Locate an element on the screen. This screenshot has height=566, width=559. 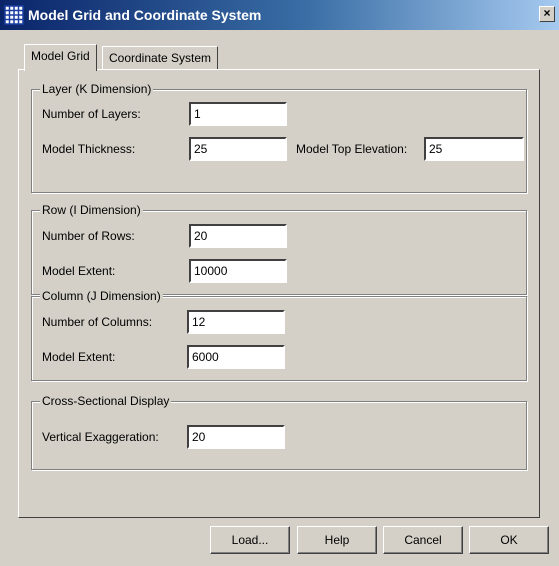
top-elevation-label: Model Top Elevation: is located at coordinates (352, 149).